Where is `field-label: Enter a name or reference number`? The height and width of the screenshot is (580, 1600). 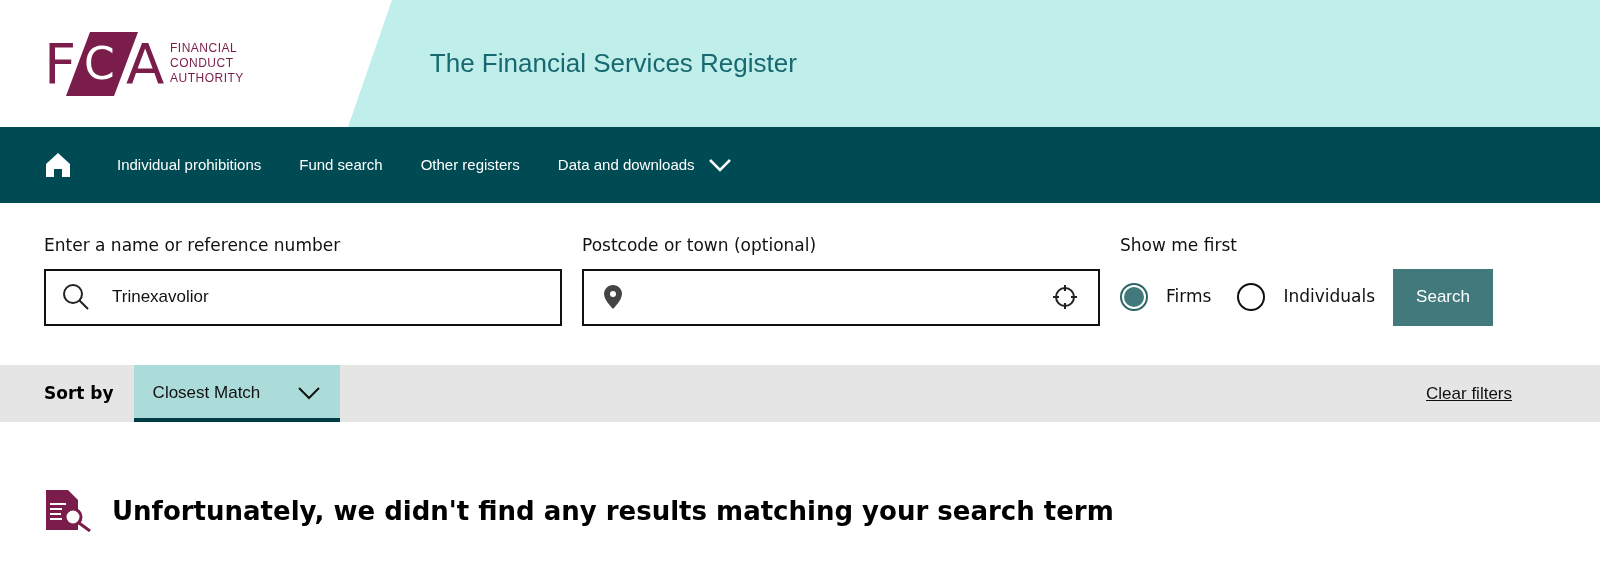
field-label: Enter a name or reference number is located at coordinates (193, 245).